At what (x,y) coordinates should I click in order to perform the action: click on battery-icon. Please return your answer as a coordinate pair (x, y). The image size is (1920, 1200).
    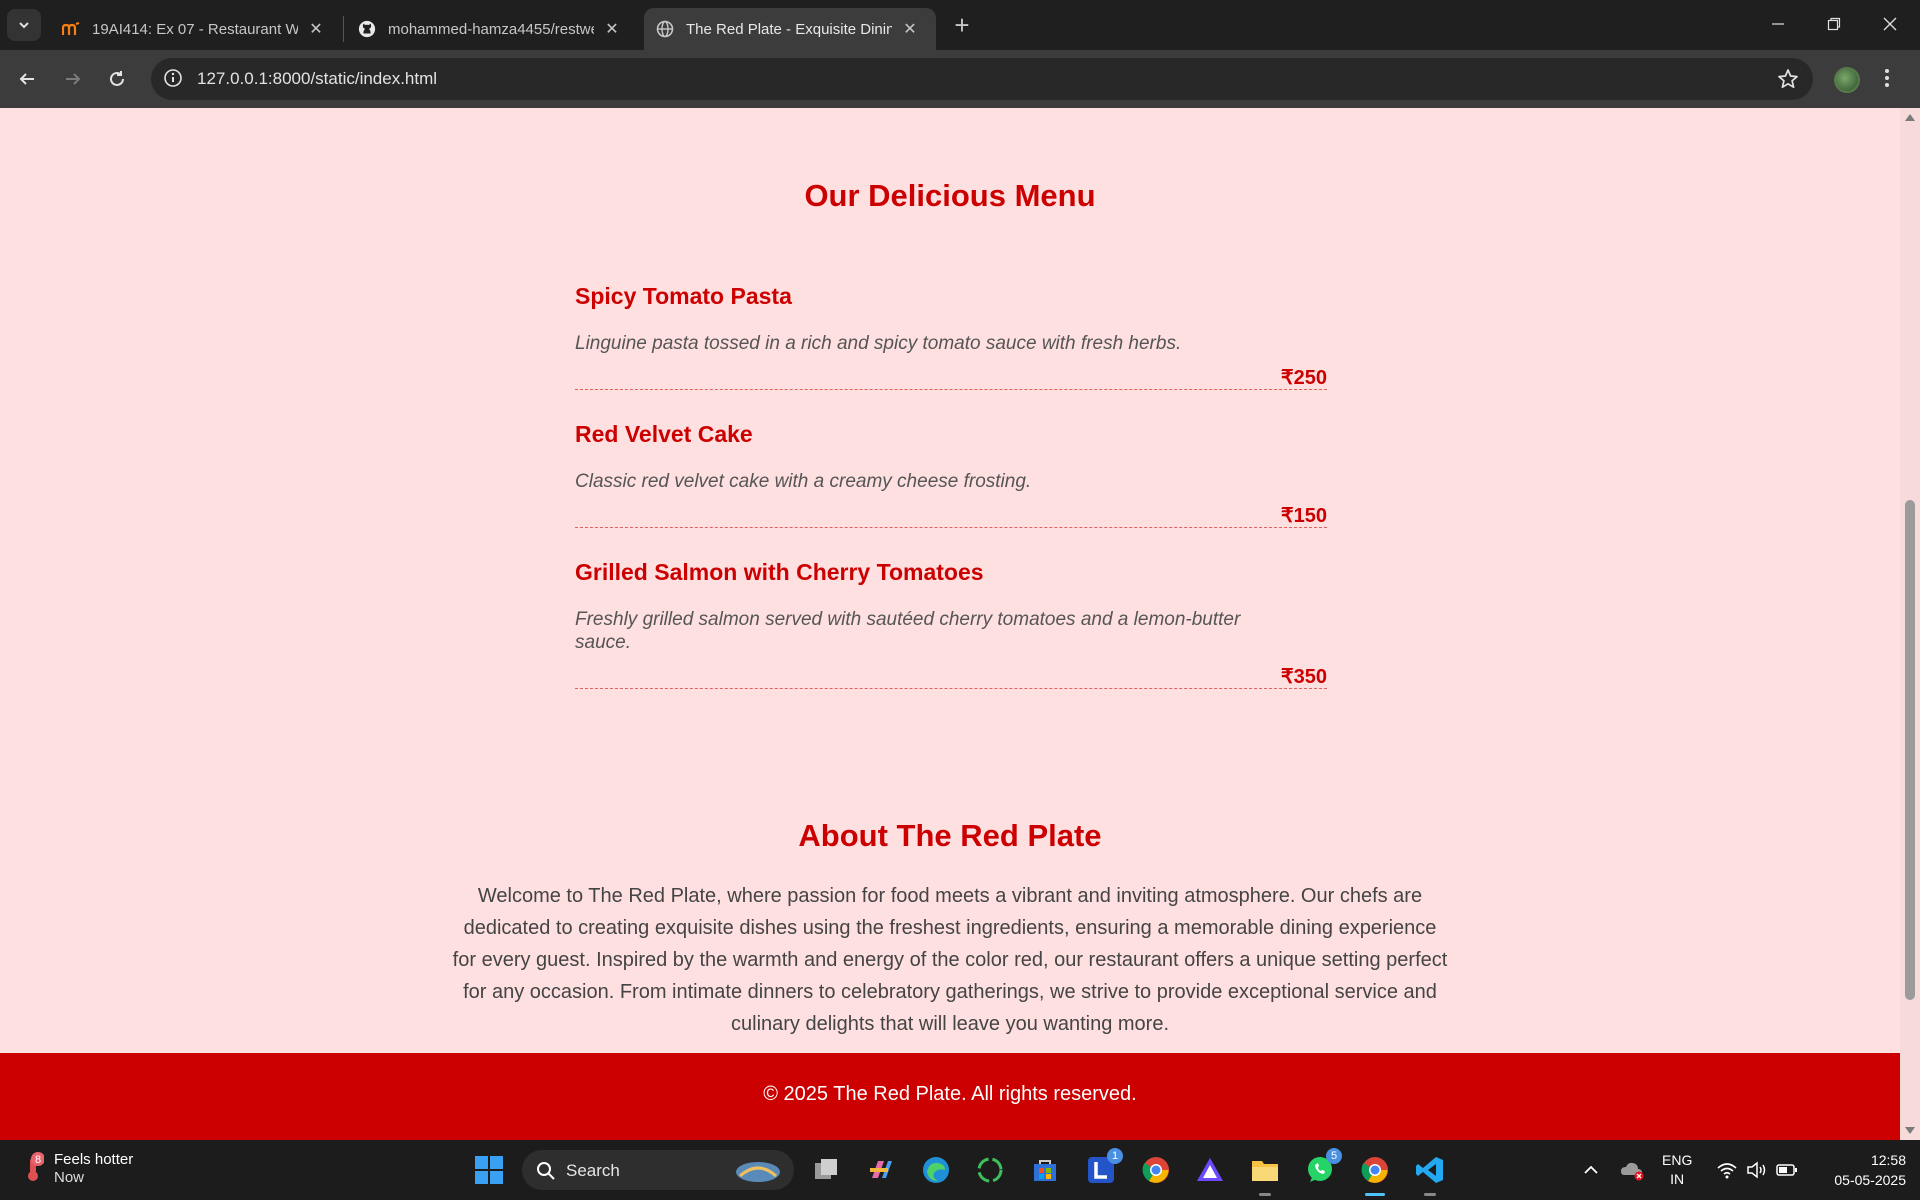
    Looking at the image, I should click on (1786, 1170).